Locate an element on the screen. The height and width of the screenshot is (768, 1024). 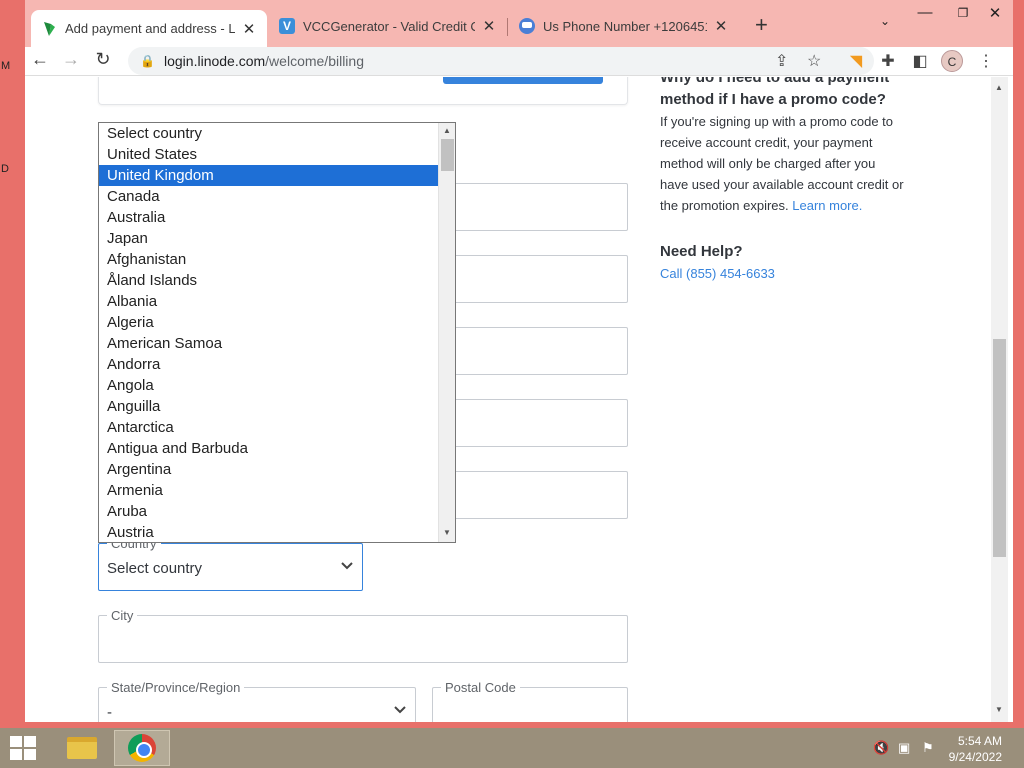
country-option: Select country is located at coordinates (268, 133).